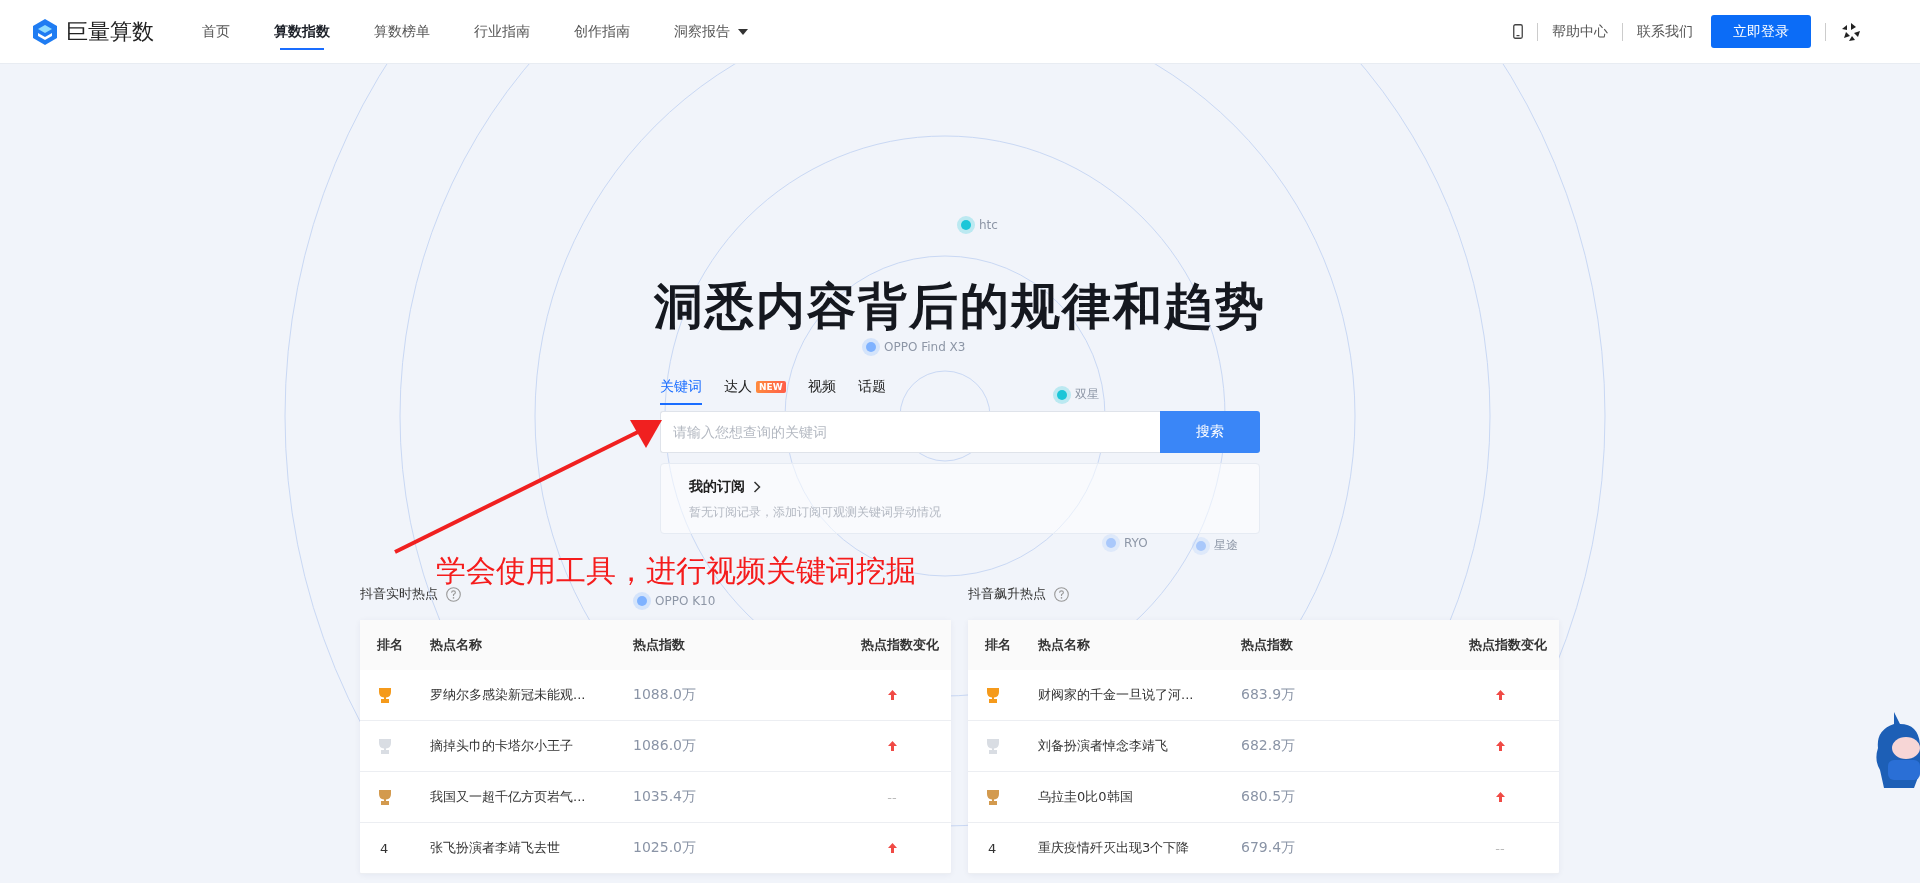 Image resolution: width=1920 pixels, height=883 pixels. I want to click on panel-title: 抖音飙升热点, so click(1007, 594).